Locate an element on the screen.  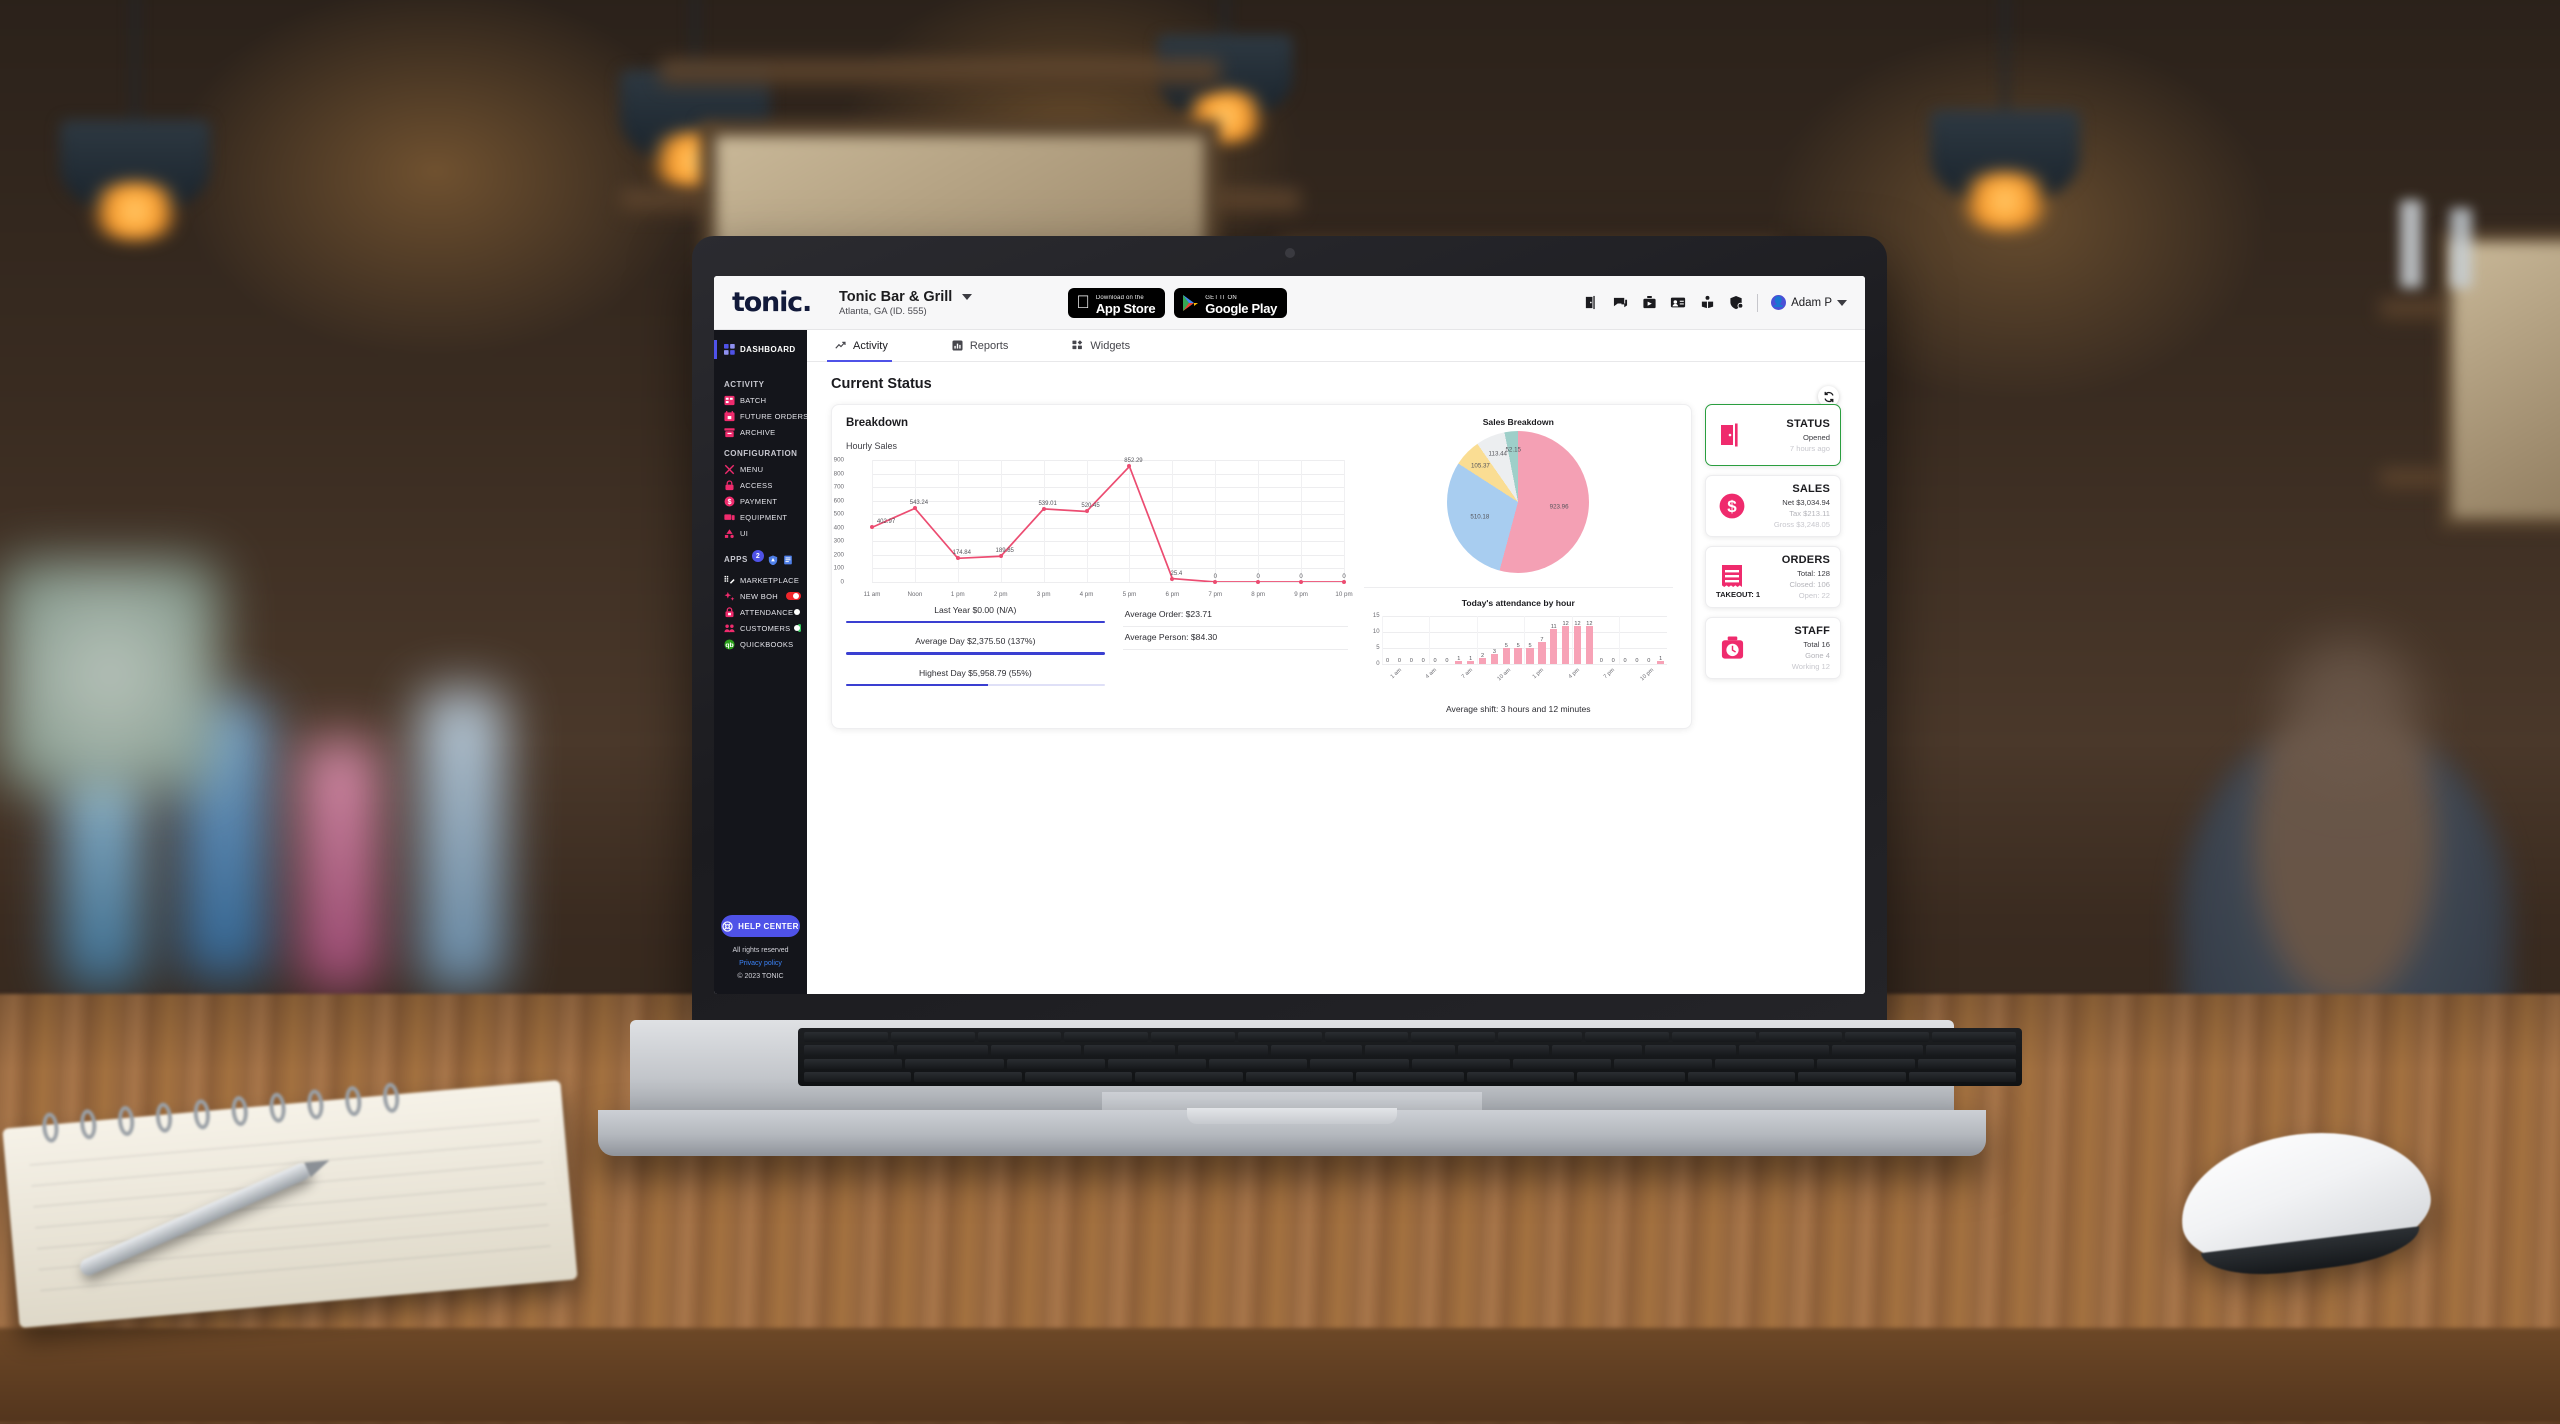
tab-activity: Activity is located at coordinates (866, 346).